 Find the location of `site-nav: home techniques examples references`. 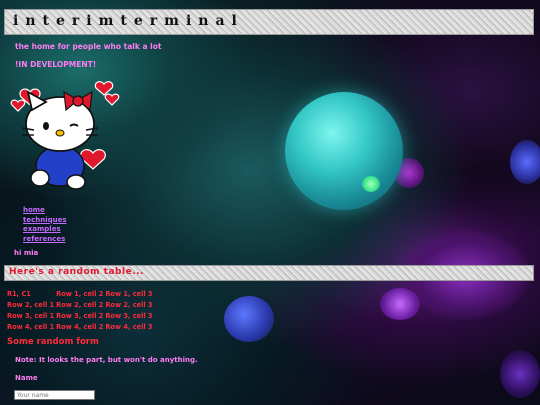

site-nav: home techniques examples references is located at coordinates (45, 225).